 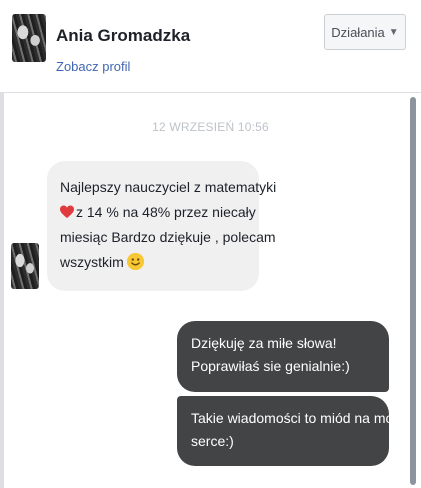 What do you see at coordinates (166, 212) in the screenshot?
I see `message-text: z 14 % na 48% przez niecały` at bounding box center [166, 212].